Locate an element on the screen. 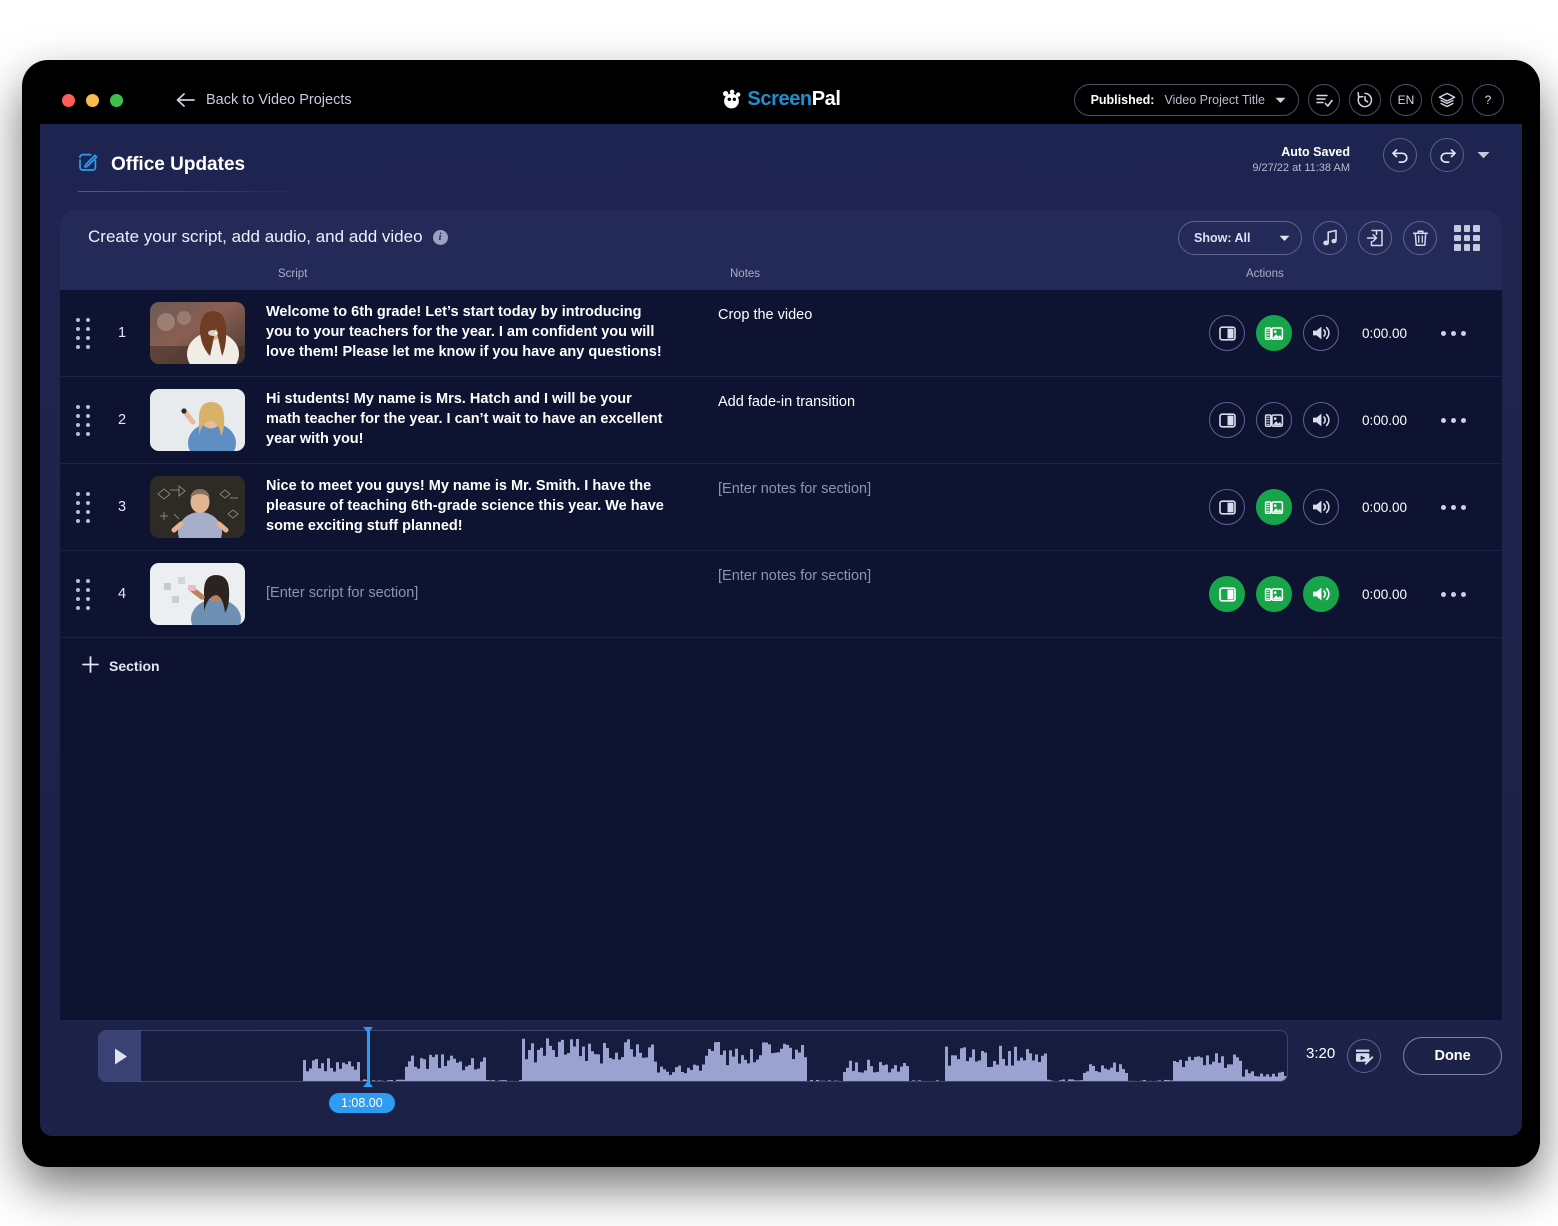 The height and width of the screenshot is (1226, 1558). layers-button is located at coordinates (1447, 100).